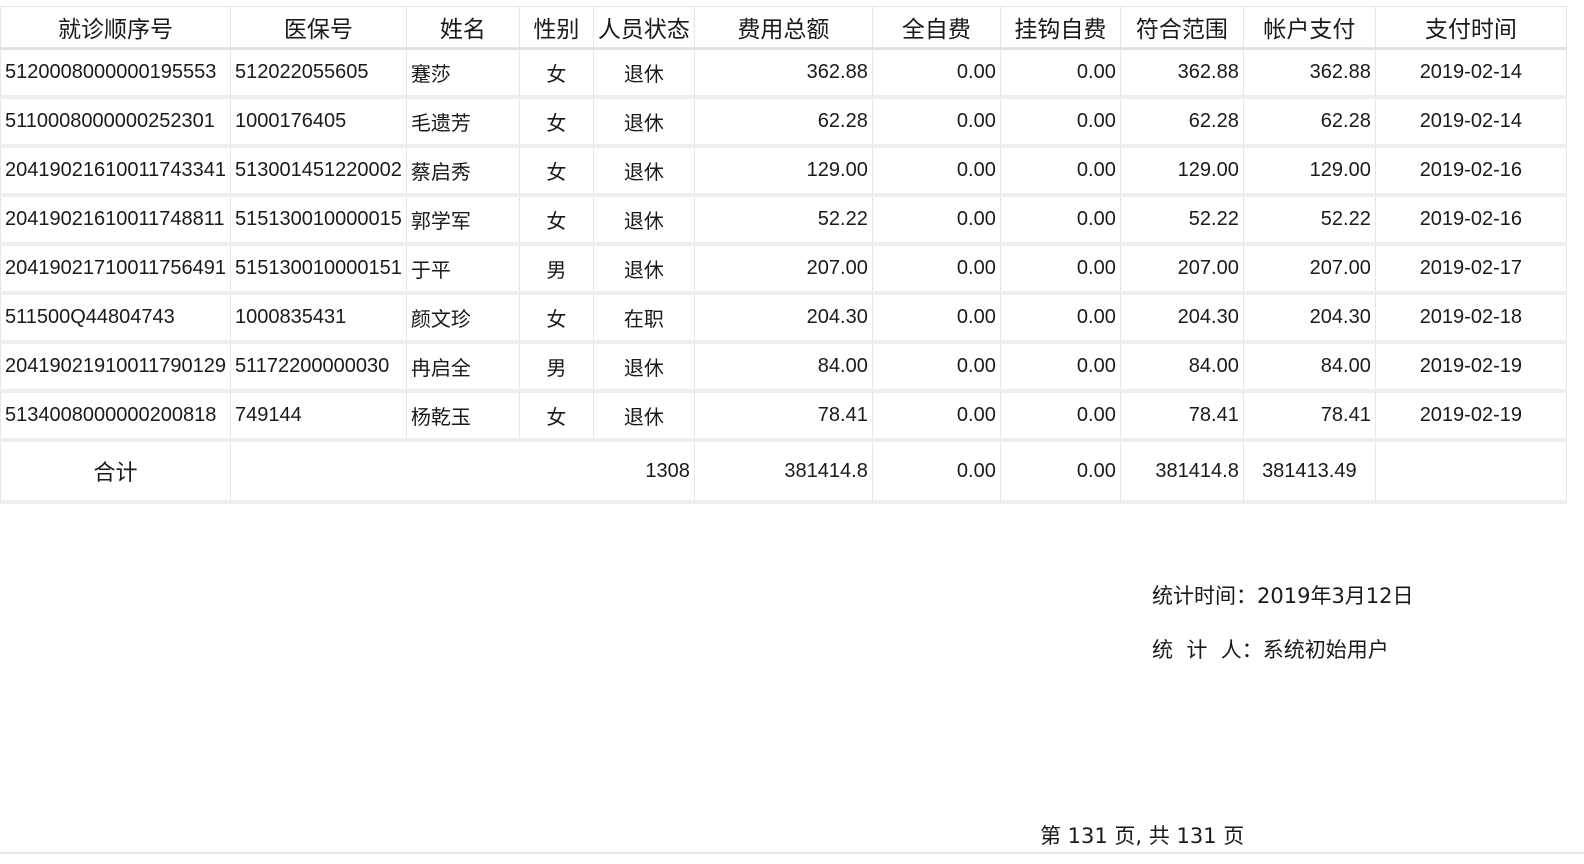 This screenshot has width=1584, height=864. I want to click on account-pay-cell: 78.41, so click(1309, 416).